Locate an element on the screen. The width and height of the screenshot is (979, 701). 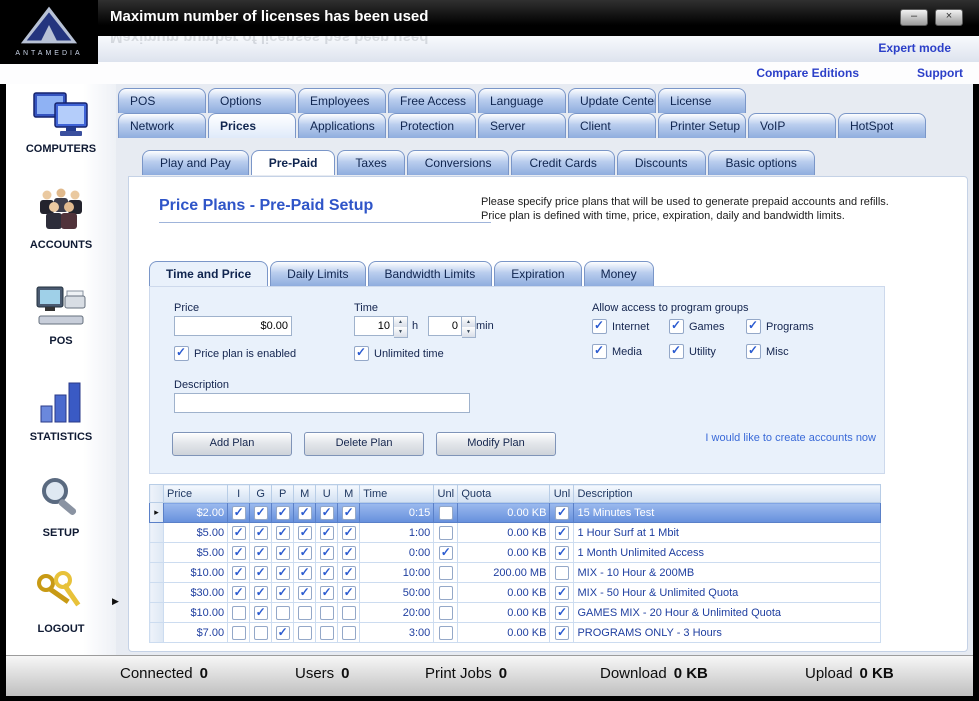
hours-spinner: ▲ ▼ is located at coordinates (381, 327).